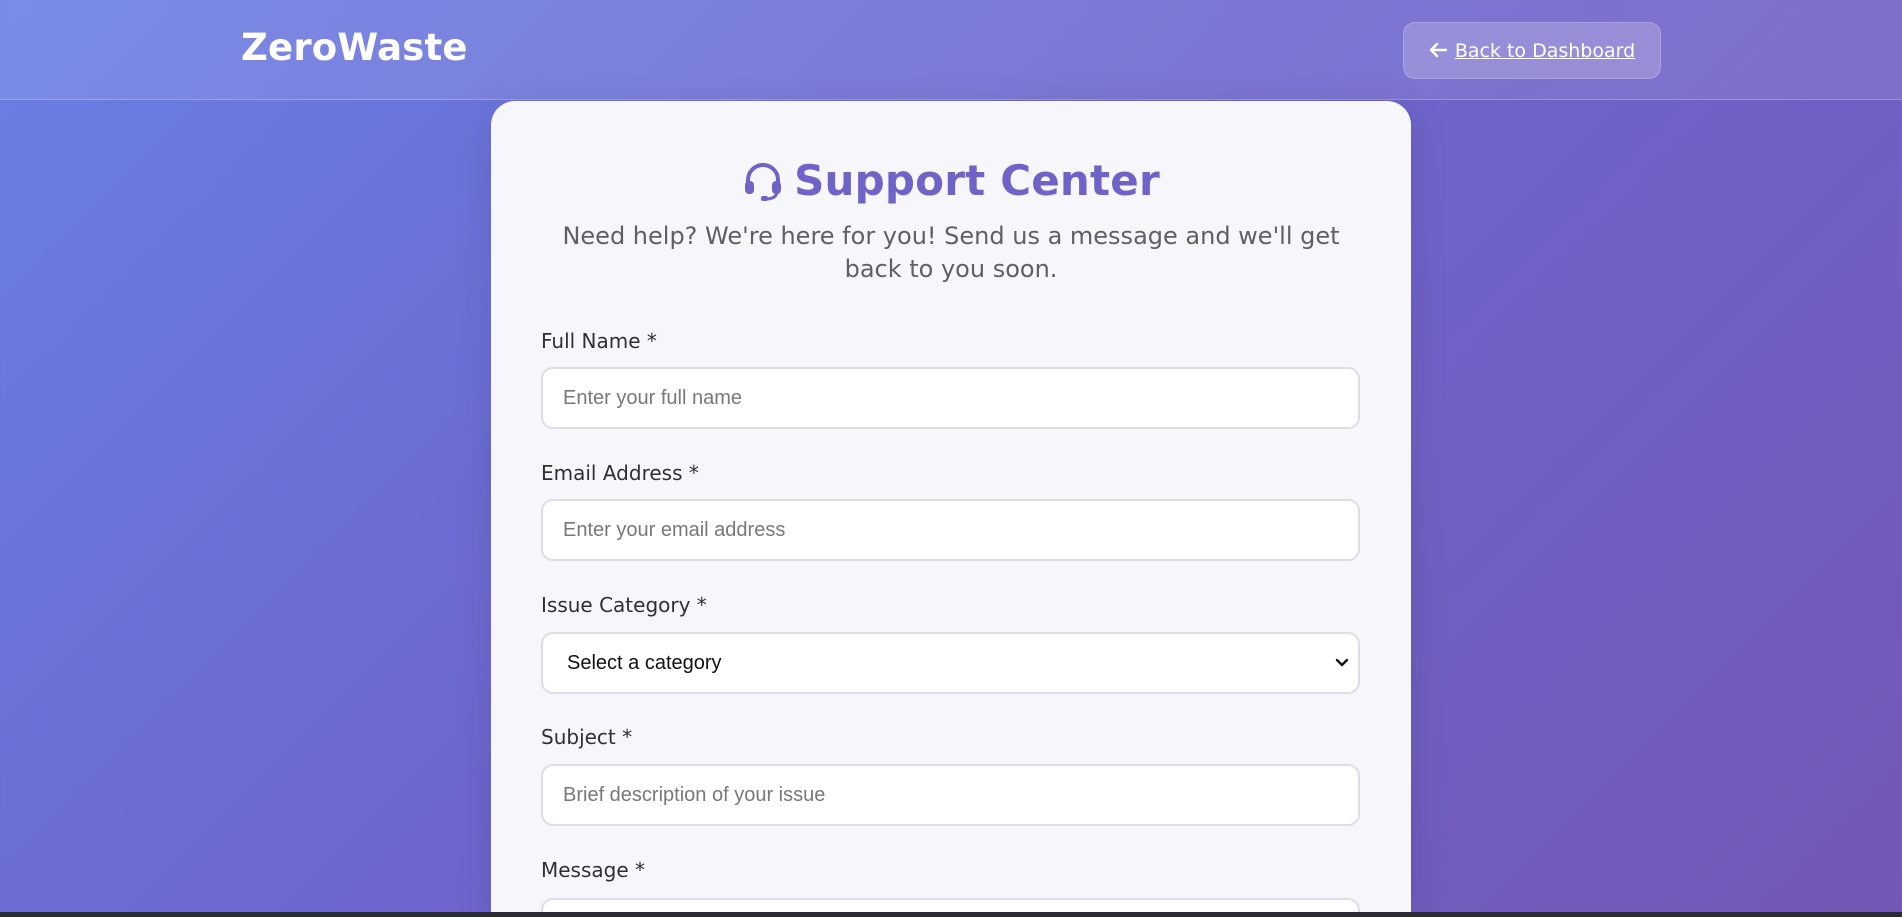  Describe the element at coordinates (599, 341) in the screenshot. I see `full-name-label: Full Name *` at that location.